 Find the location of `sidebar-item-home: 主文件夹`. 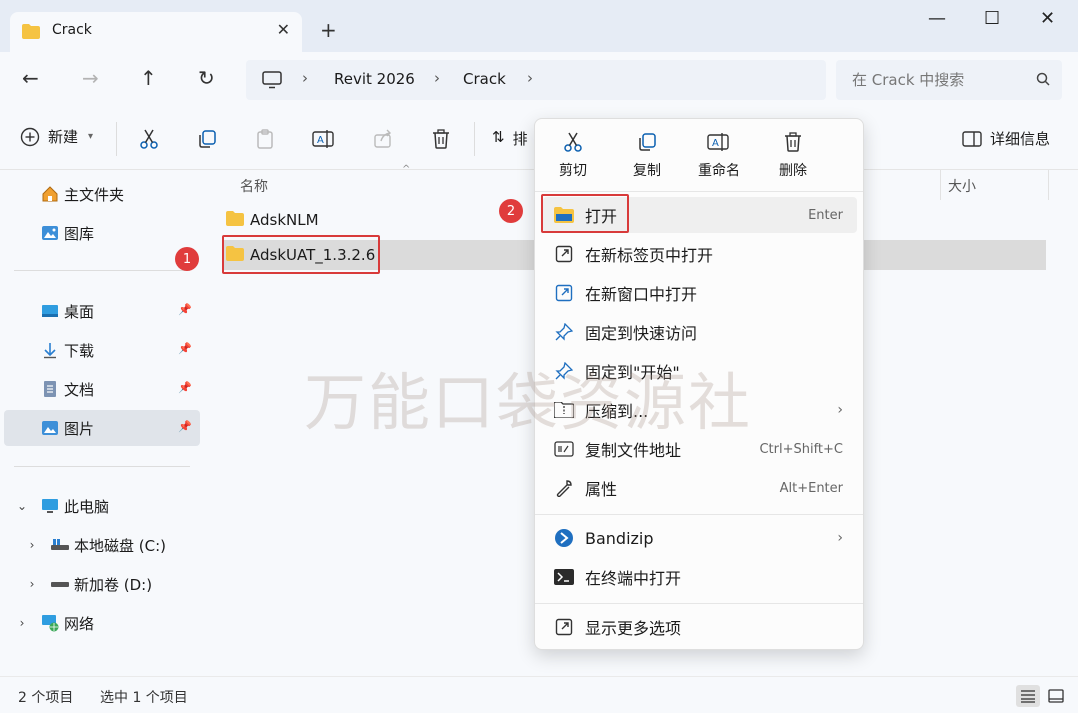

sidebar-item-home: 主文件夹 is located at coordinates (102, 194).